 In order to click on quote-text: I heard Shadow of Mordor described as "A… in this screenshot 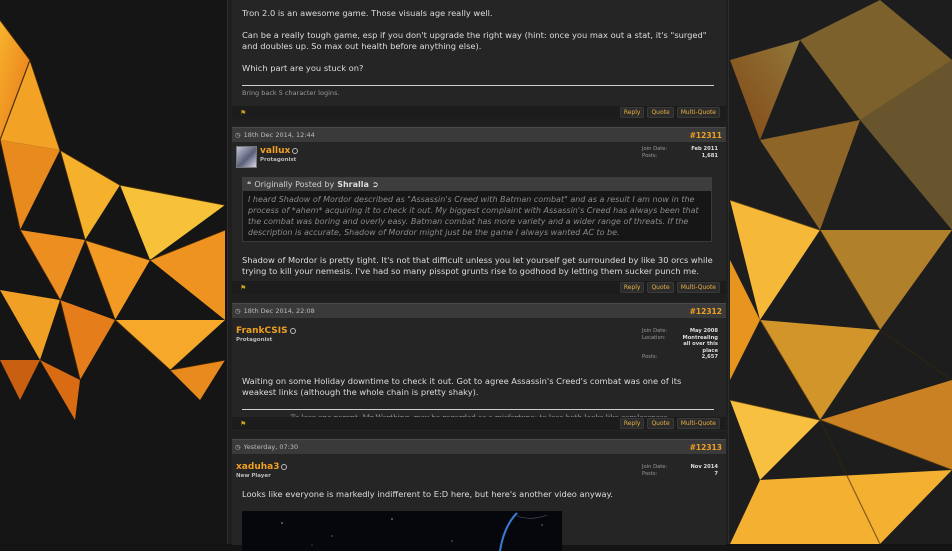, I will do `click(477, 216)`.